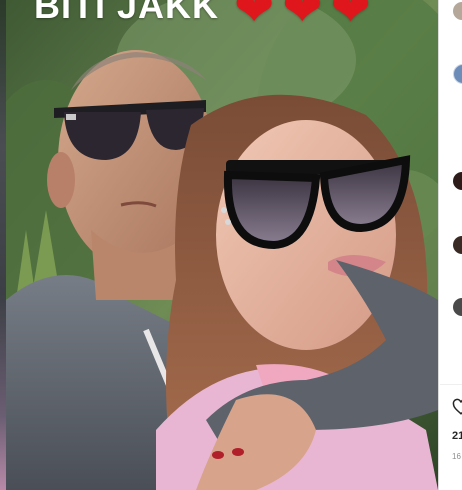 The width and height of the screenshot is (462, 490). I want to click on likes-count: 21, so click(457, 436).